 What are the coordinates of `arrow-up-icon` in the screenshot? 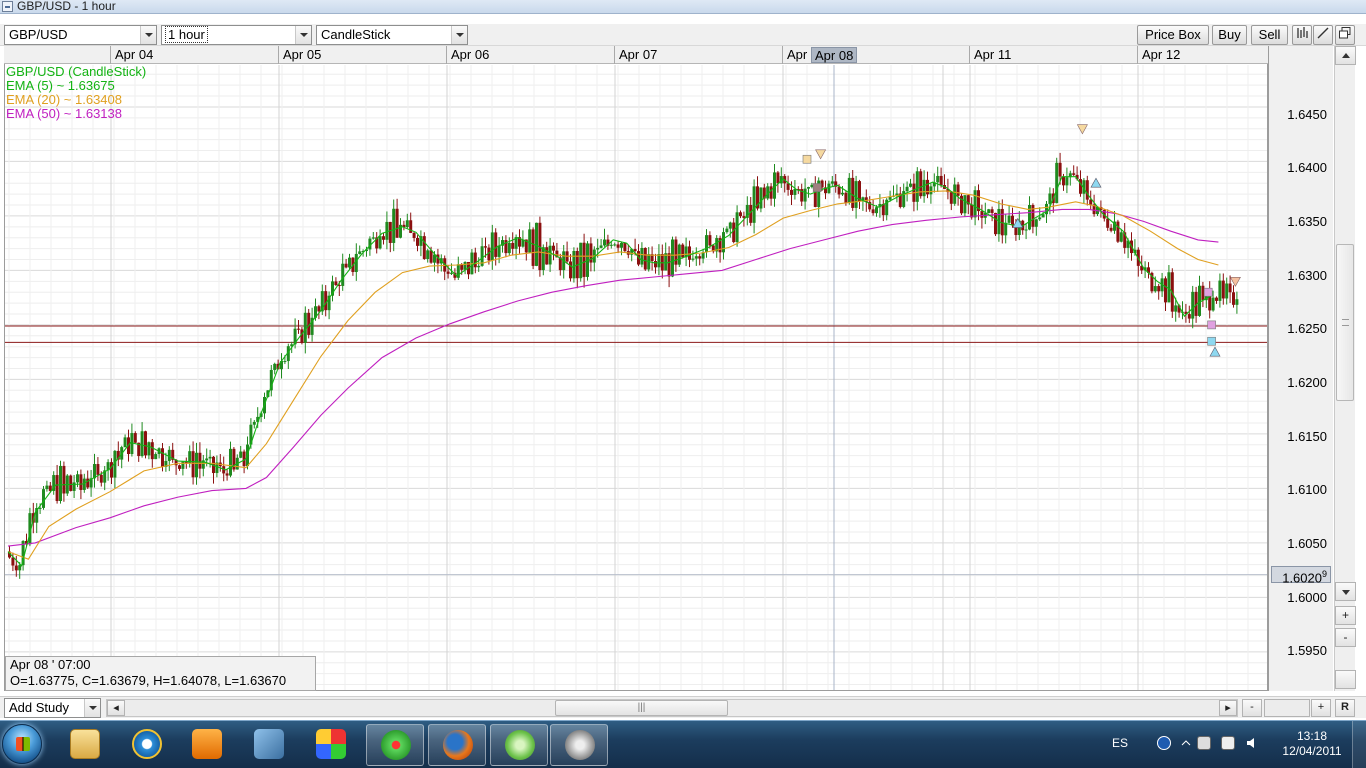 It's located at (1186, 743).